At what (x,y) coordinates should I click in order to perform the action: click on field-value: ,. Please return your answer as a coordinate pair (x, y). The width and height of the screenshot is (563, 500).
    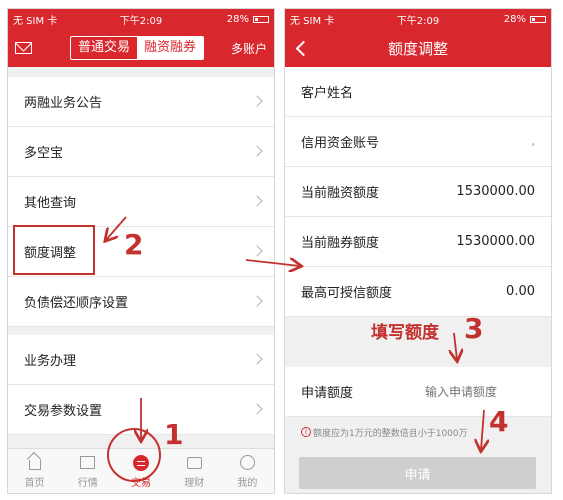
    Looking at the image, I should click on (533, 141).